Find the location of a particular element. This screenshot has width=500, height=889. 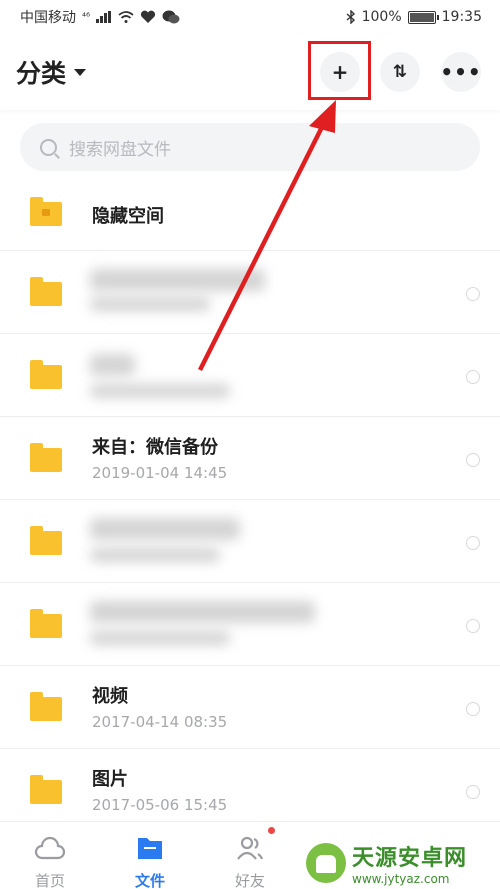

network-label: ⁴⁶ is located at coordinates (86, 17).